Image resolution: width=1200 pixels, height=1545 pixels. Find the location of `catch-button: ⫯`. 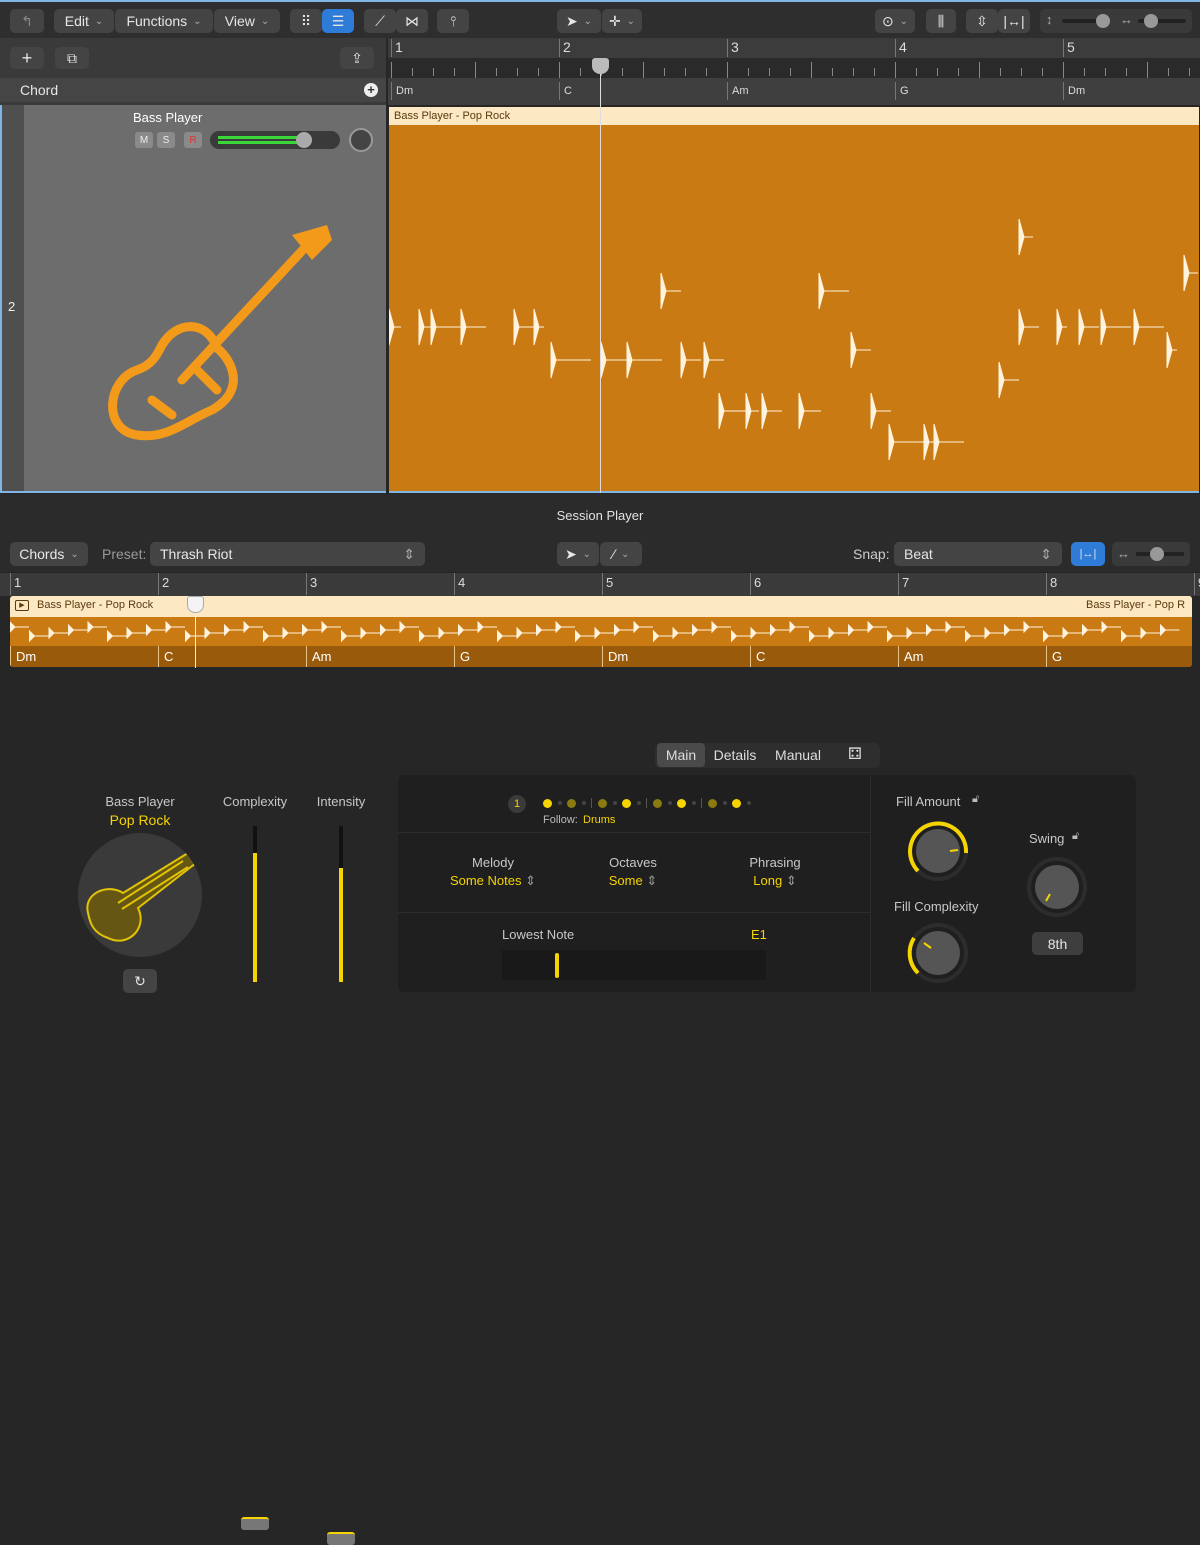

catch-button: ⫯ is located at coordinates (453, 21).